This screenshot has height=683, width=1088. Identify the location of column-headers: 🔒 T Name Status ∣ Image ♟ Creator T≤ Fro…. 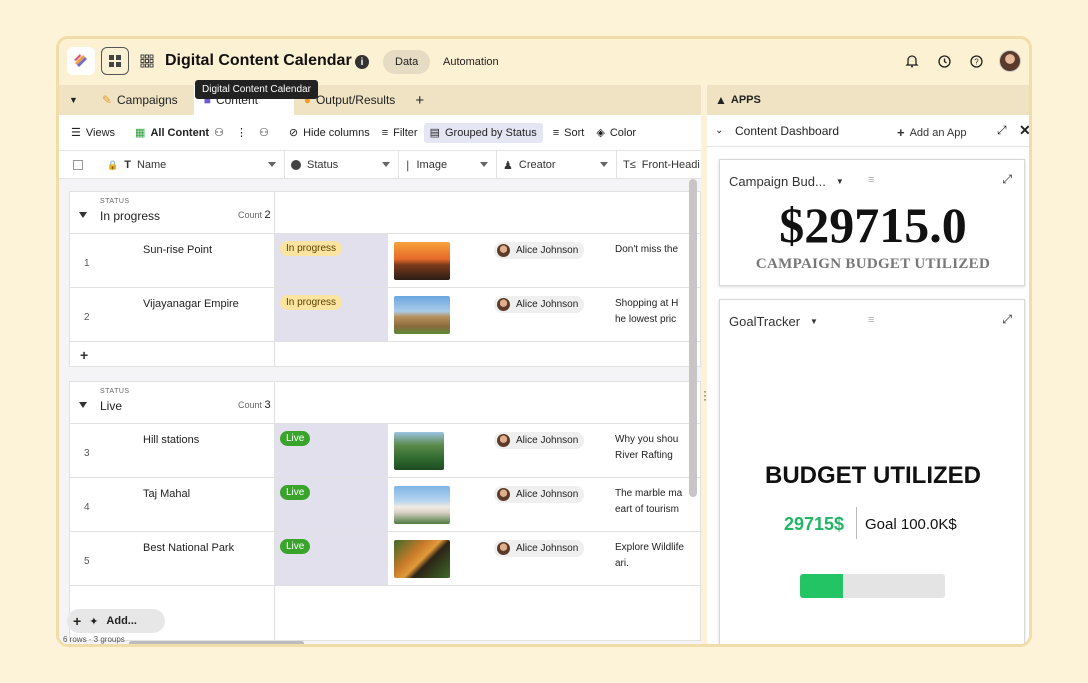
(380, 165).